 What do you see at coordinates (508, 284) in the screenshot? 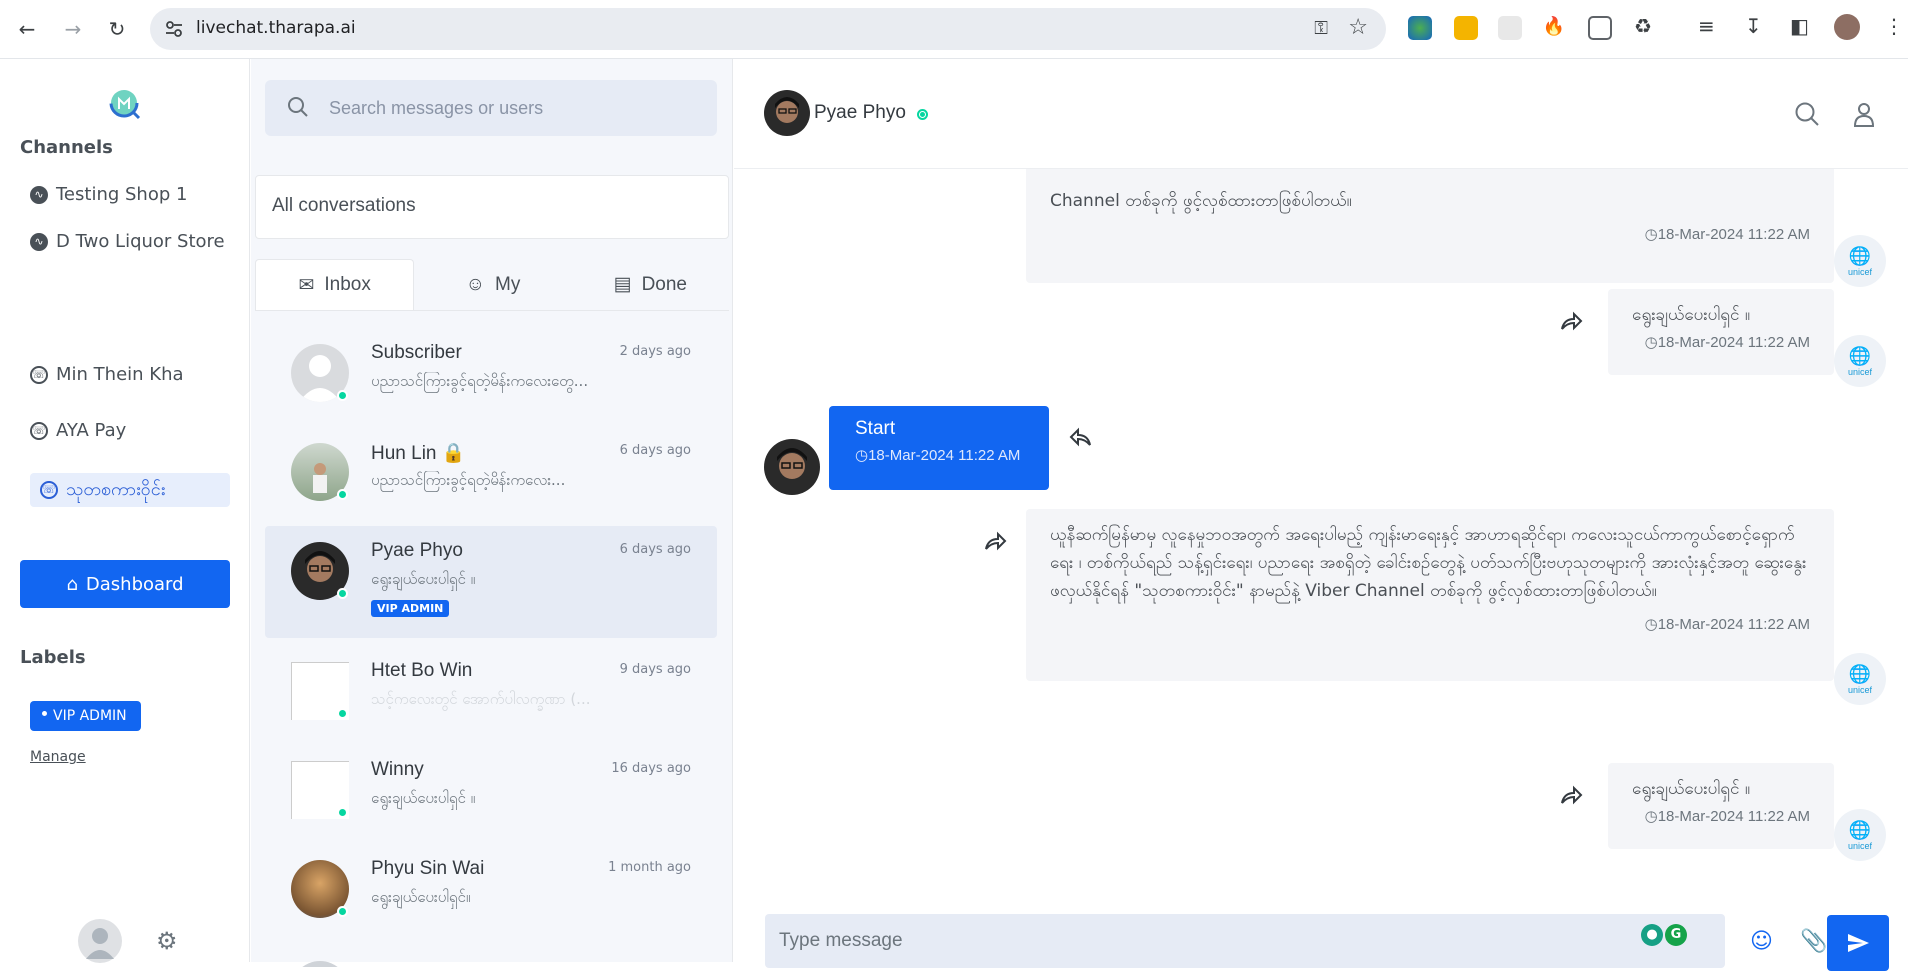
I see `tab-label: My` at bounding box center [508, 284].